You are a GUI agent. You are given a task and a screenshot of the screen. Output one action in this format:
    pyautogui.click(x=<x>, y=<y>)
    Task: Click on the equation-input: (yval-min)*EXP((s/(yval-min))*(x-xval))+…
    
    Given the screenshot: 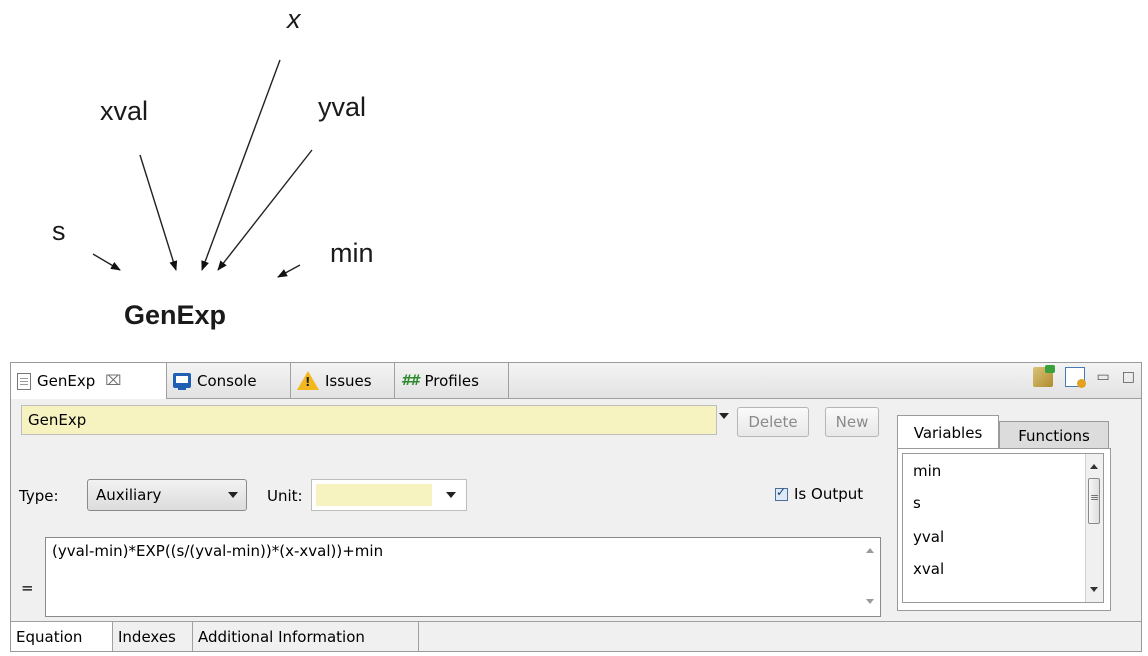 What is the action you would take?
    pyautogui.click(x=463, y=577)
    